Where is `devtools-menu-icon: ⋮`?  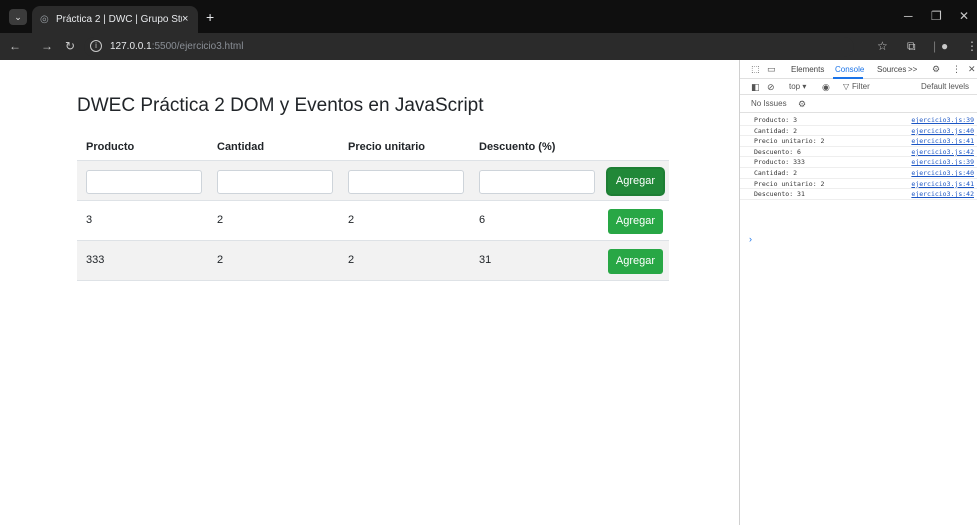
devtools-menu-icon: ⋮ is located at coordinates (956, 69).